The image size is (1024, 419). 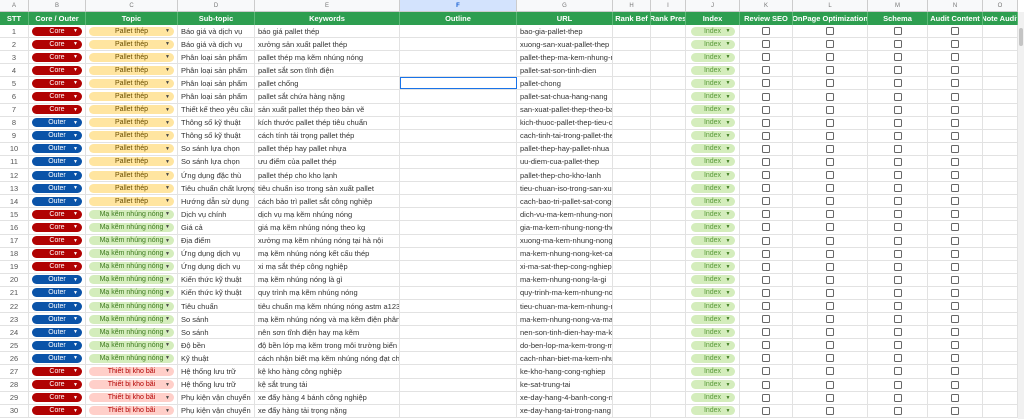 I want to click on subtopic-cell: Phụ kiện vận chuyển, so click(x=216, y=410).